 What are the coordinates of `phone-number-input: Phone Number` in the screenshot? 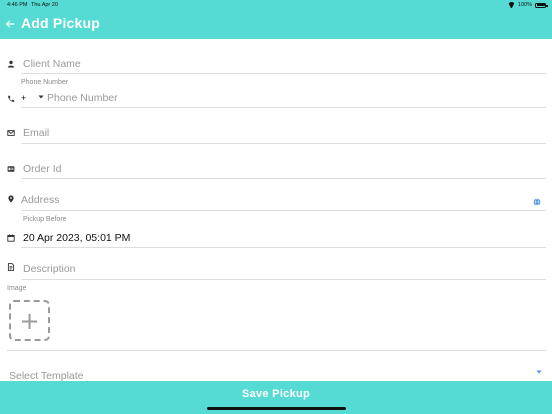 It's located at (82, 98).